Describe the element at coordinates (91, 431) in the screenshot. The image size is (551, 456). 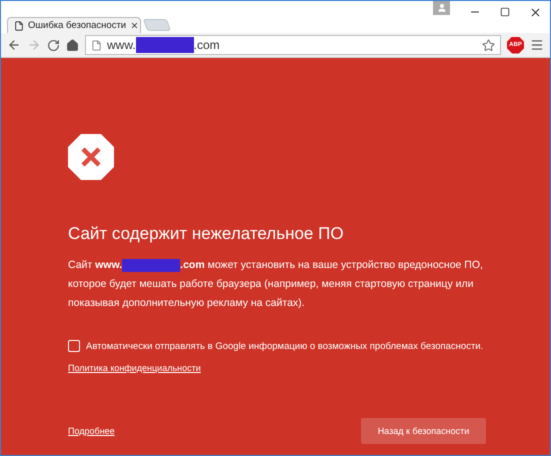
I see `details-link: Подробнее` at that location.